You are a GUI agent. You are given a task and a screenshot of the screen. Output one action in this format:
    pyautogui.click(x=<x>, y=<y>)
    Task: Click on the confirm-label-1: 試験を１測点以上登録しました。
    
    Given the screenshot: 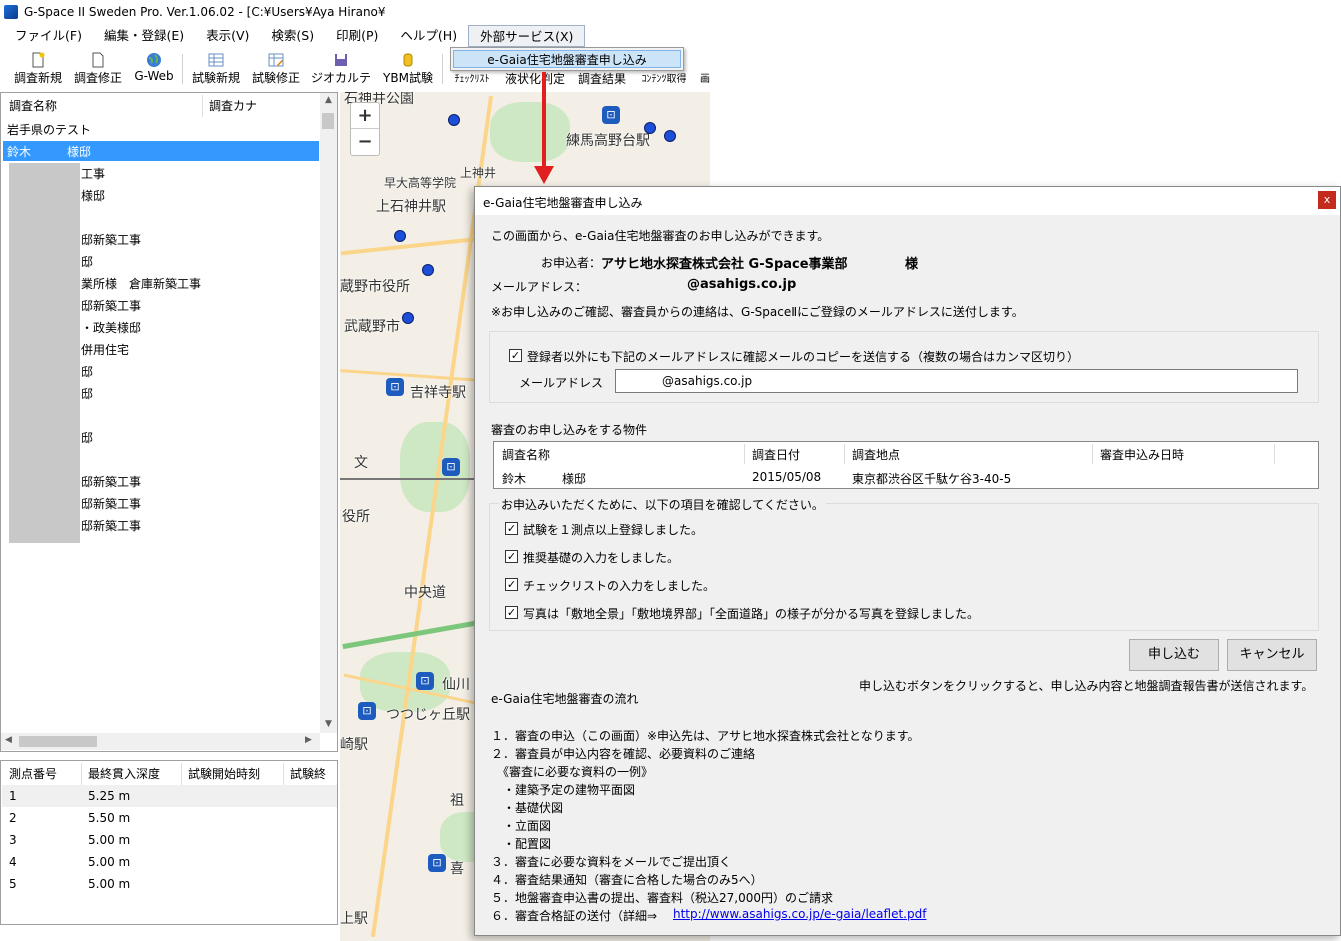 What is the action you would take?
    pyautogui.click(x=613, y=530)
    